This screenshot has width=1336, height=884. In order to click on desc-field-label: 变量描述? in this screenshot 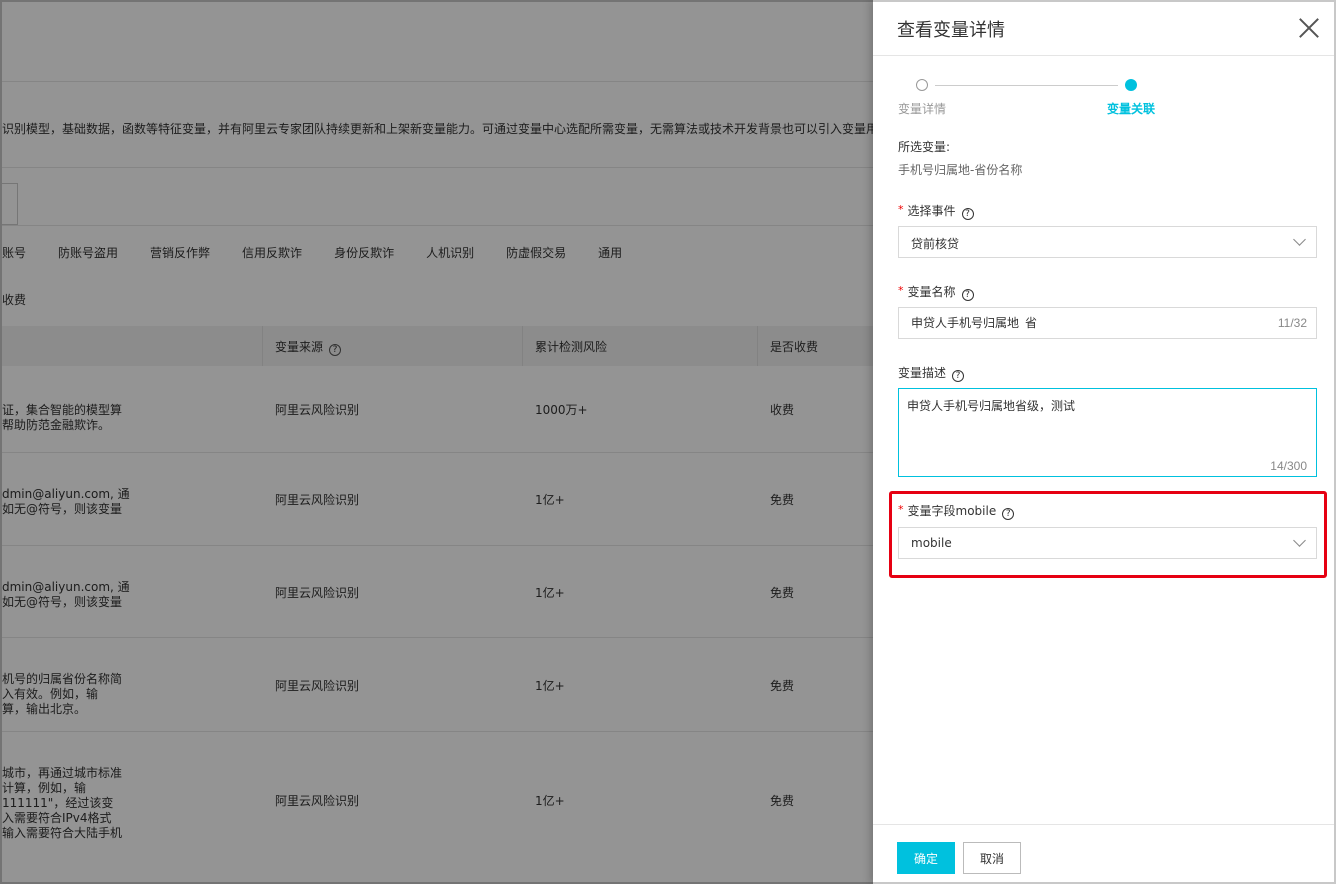, I will do `click(931, 373)`.